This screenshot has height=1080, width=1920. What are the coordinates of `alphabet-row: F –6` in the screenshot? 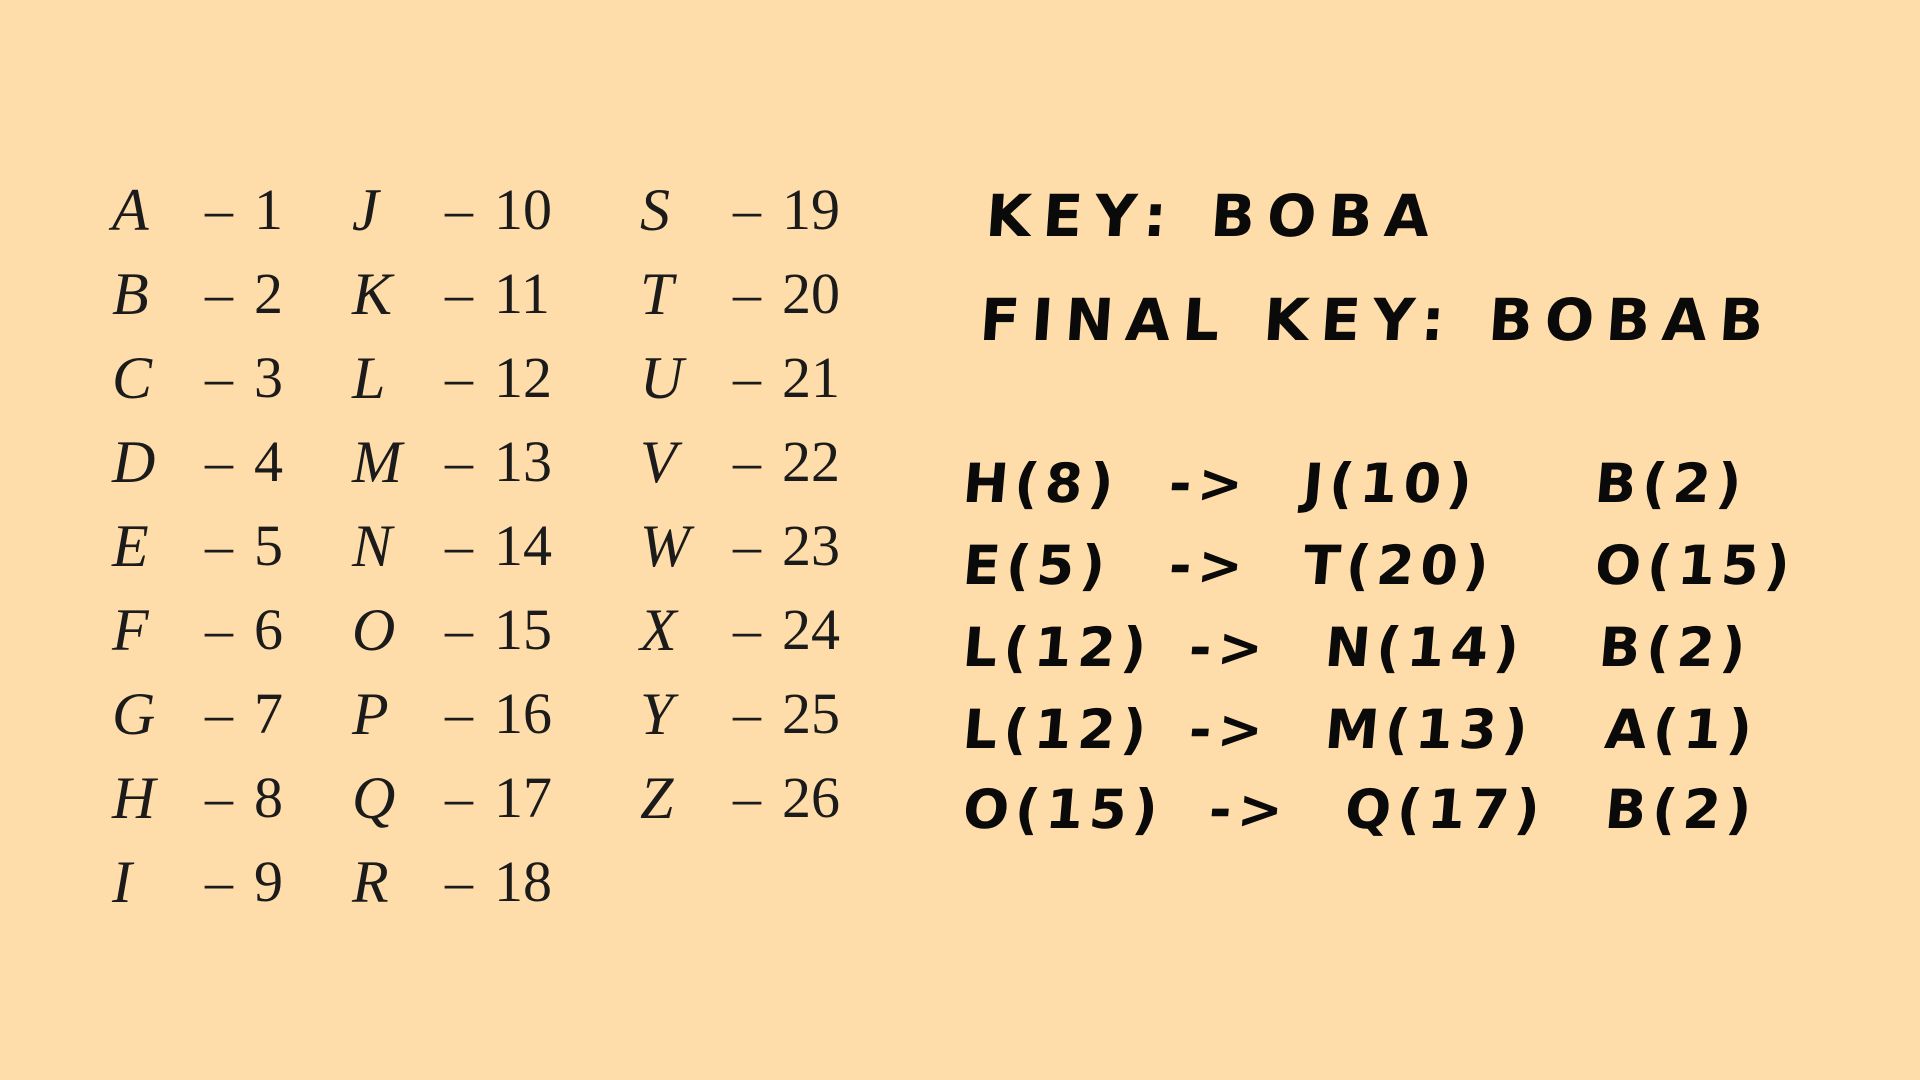 It's located at (197, 630).